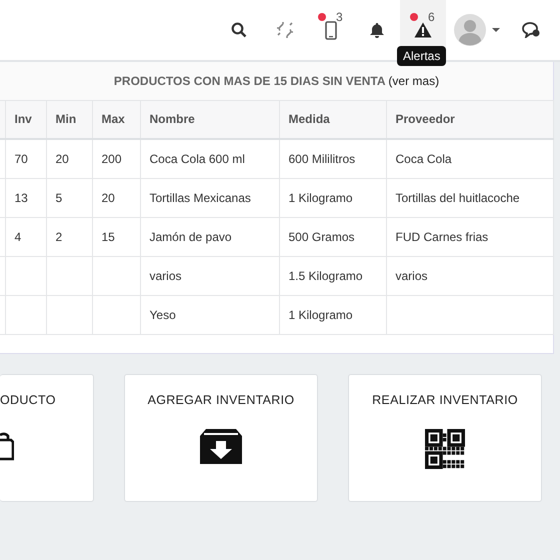  Describe the element at coordinates (469, 197) in the screenshot. I see `table-cell: Tortillas del huitlacoche` at that location.